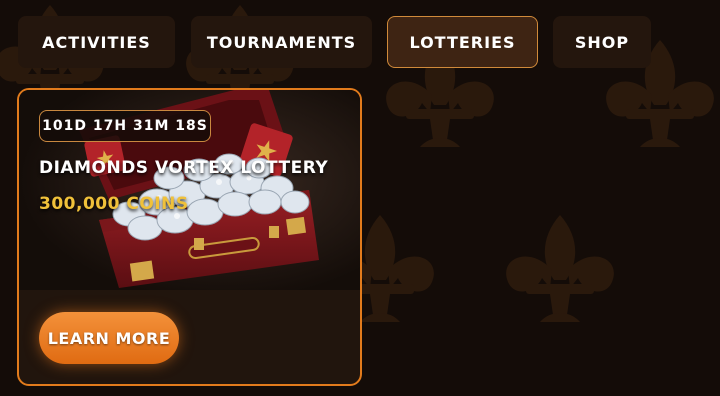  What do you see at coordinates (281, 42) in the screenshot?
I see `tab-tournaments: TOURNAMENTS` at bounding box center [281, 42].